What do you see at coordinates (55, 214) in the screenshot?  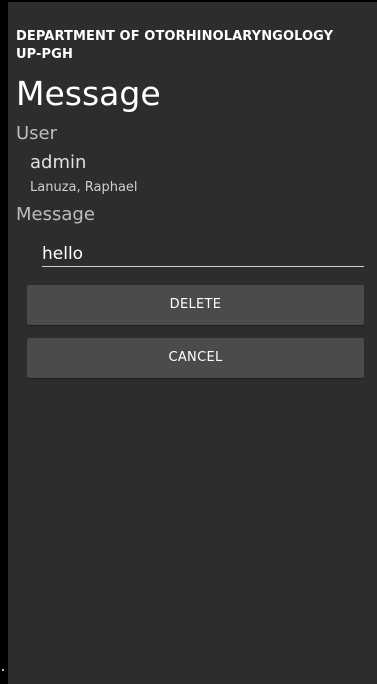 I see `message-section-label: Message` at bounding box center [55, 214].